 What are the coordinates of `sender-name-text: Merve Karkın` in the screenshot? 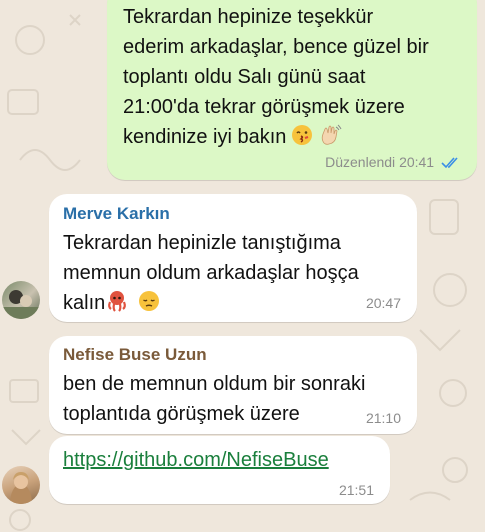 It's located at (116, 213).